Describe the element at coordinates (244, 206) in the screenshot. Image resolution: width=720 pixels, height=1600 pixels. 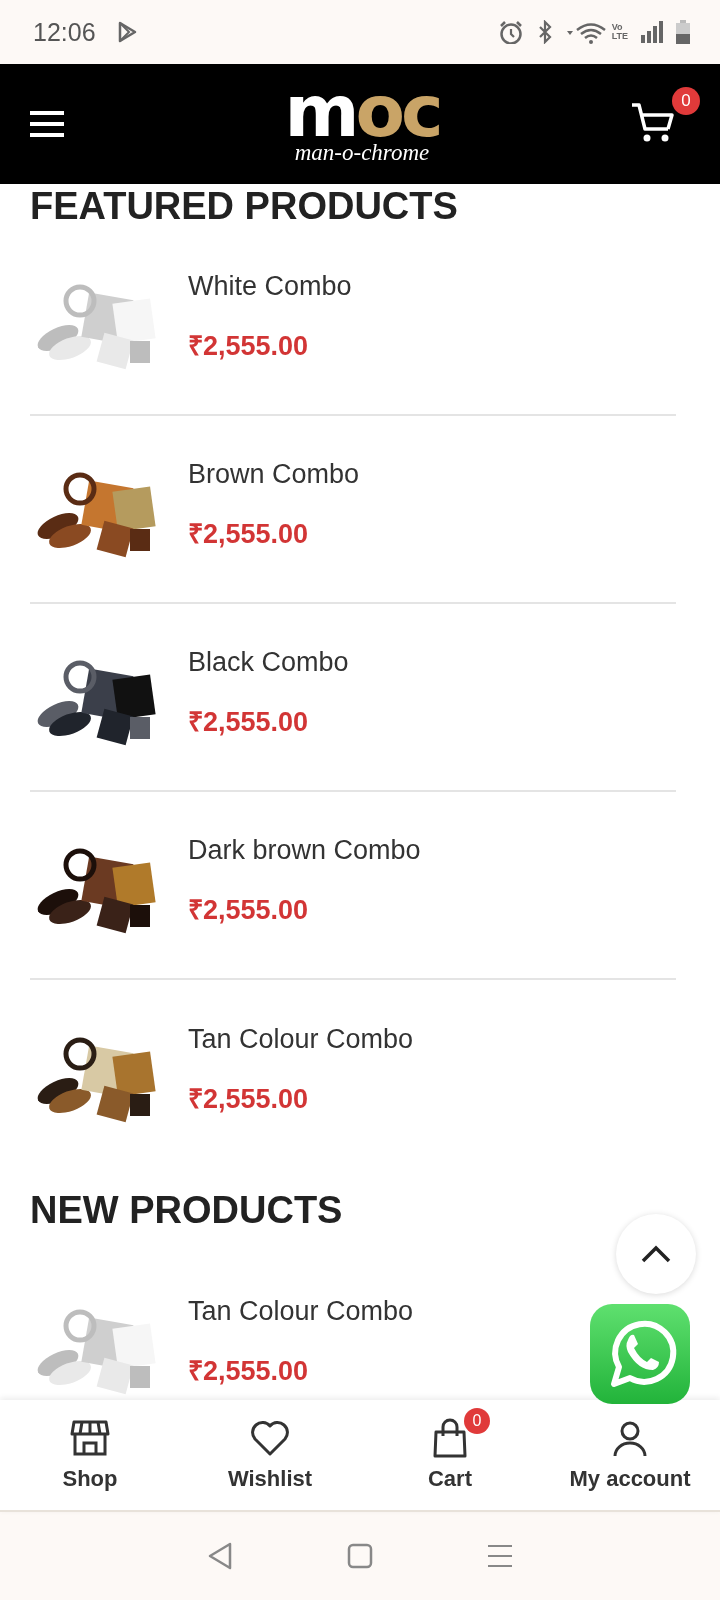
I see `section-heading: FEATURED PRODUCTS` at that location.